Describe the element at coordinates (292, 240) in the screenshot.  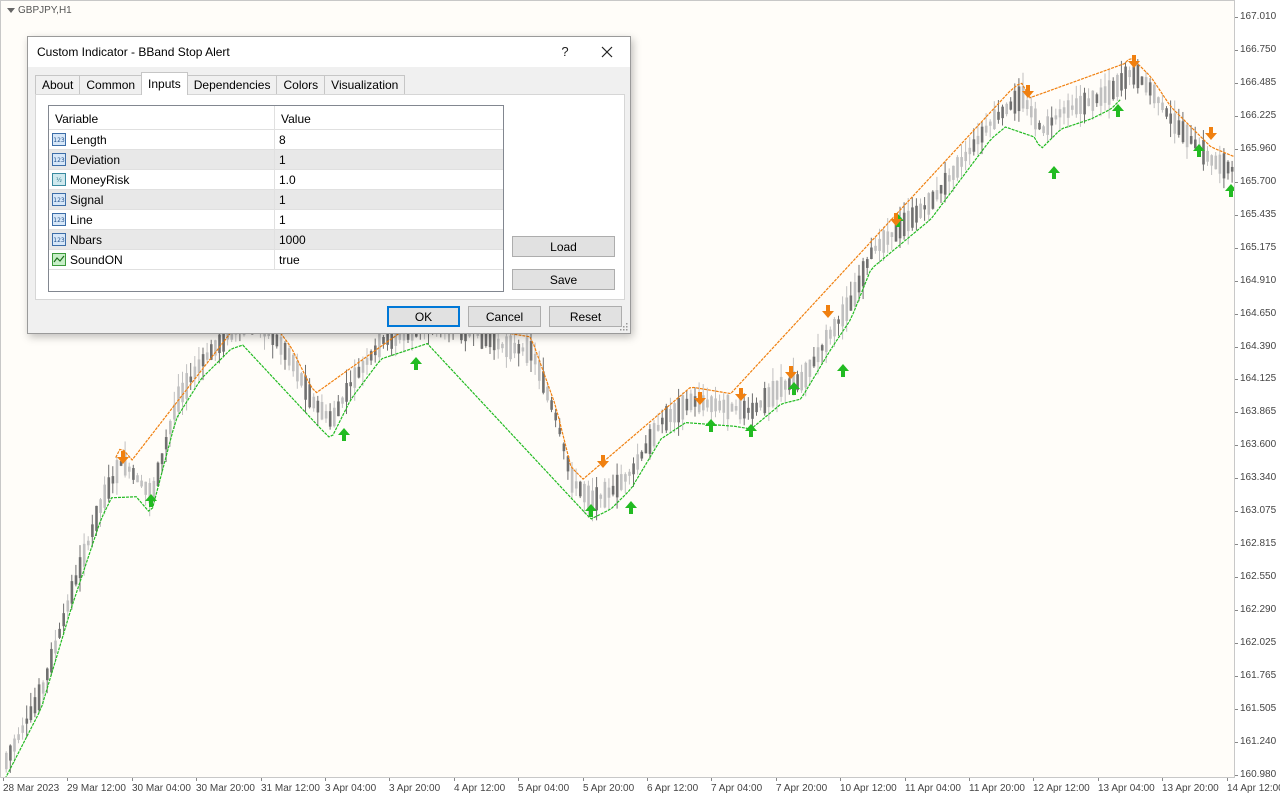
I see `param-value: 1000` at that location.